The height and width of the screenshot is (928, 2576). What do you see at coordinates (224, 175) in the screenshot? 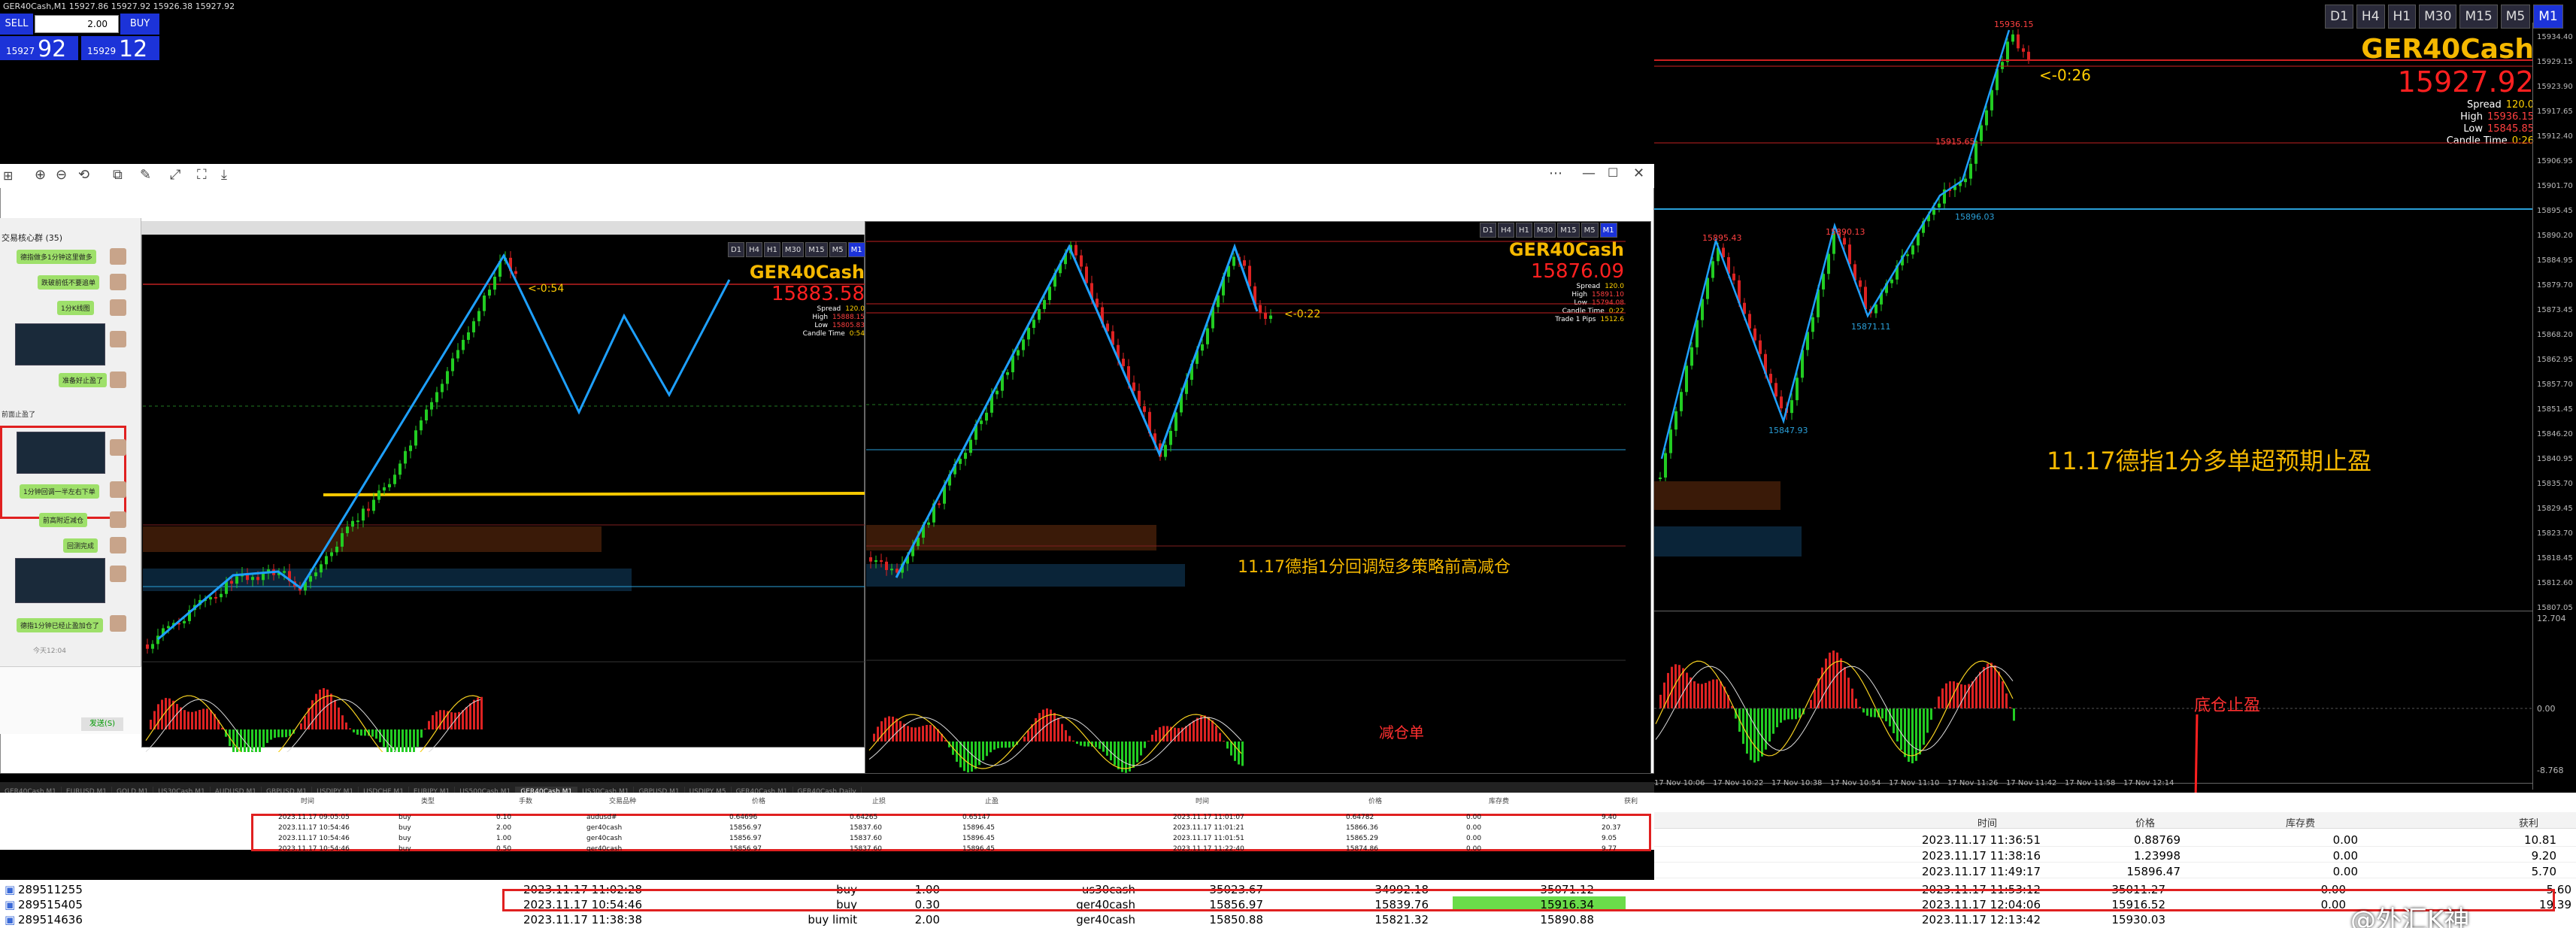
I see `save-icon: ⤓` at bounding box center [224, 175].